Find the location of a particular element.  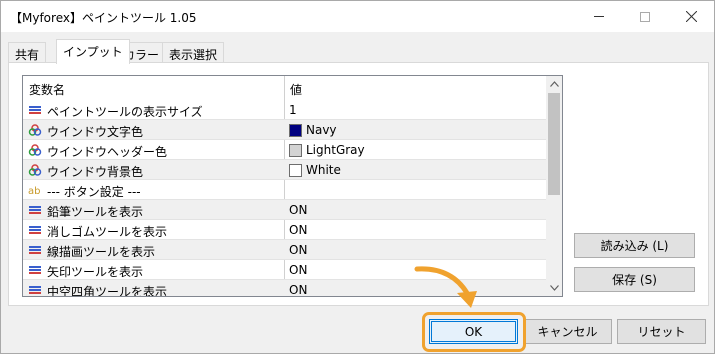

string-icon: ab is located at coordinates (35, 190).